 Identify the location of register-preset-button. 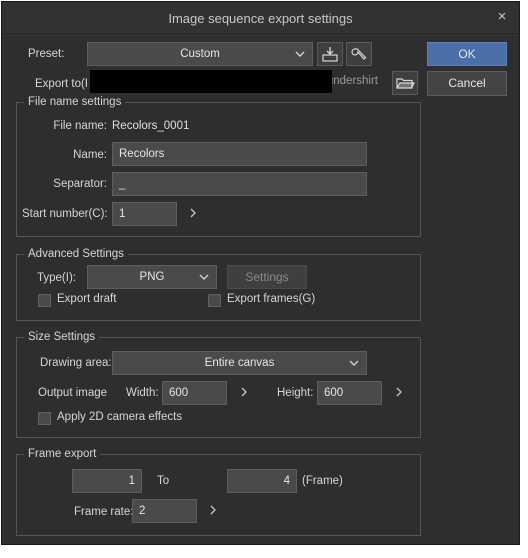
(330, 54).